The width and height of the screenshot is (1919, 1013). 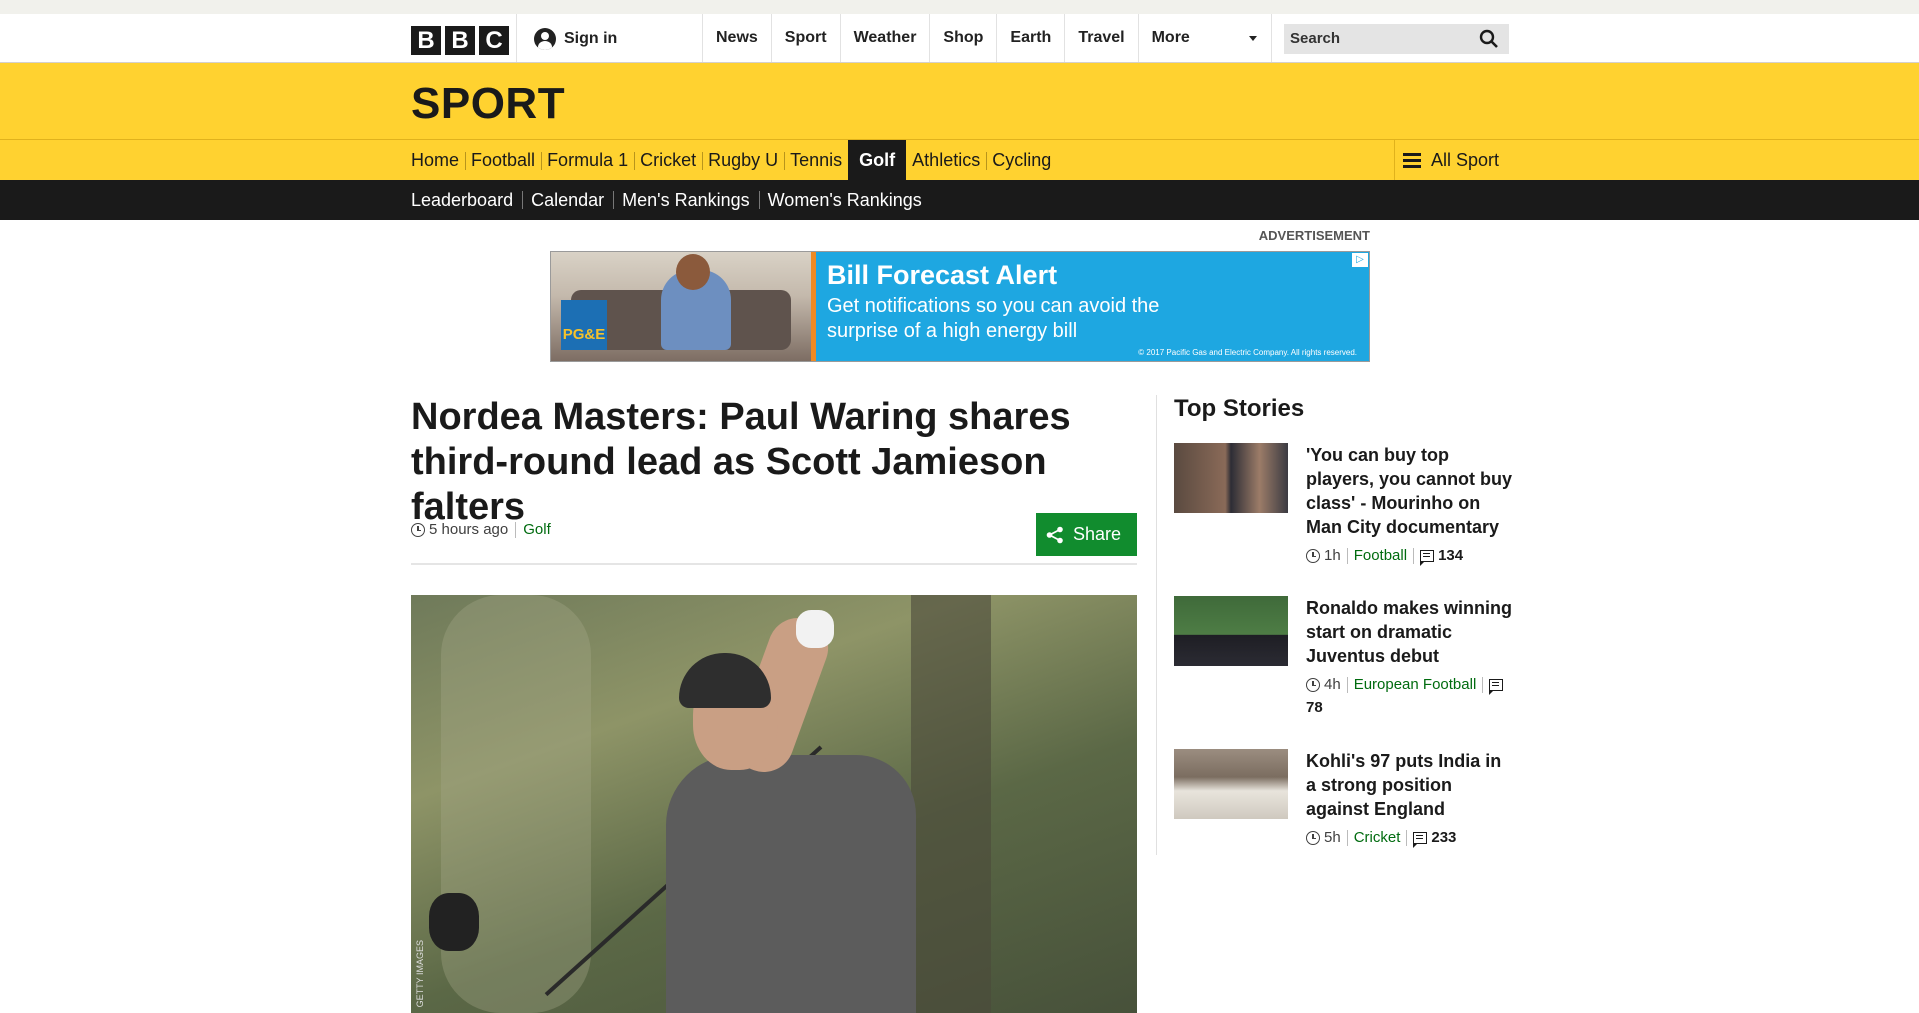 What do you see at coordinates (1332, 837) in the screenshot?
I see `story-time: 5h` at bounding box center [1332, 837].